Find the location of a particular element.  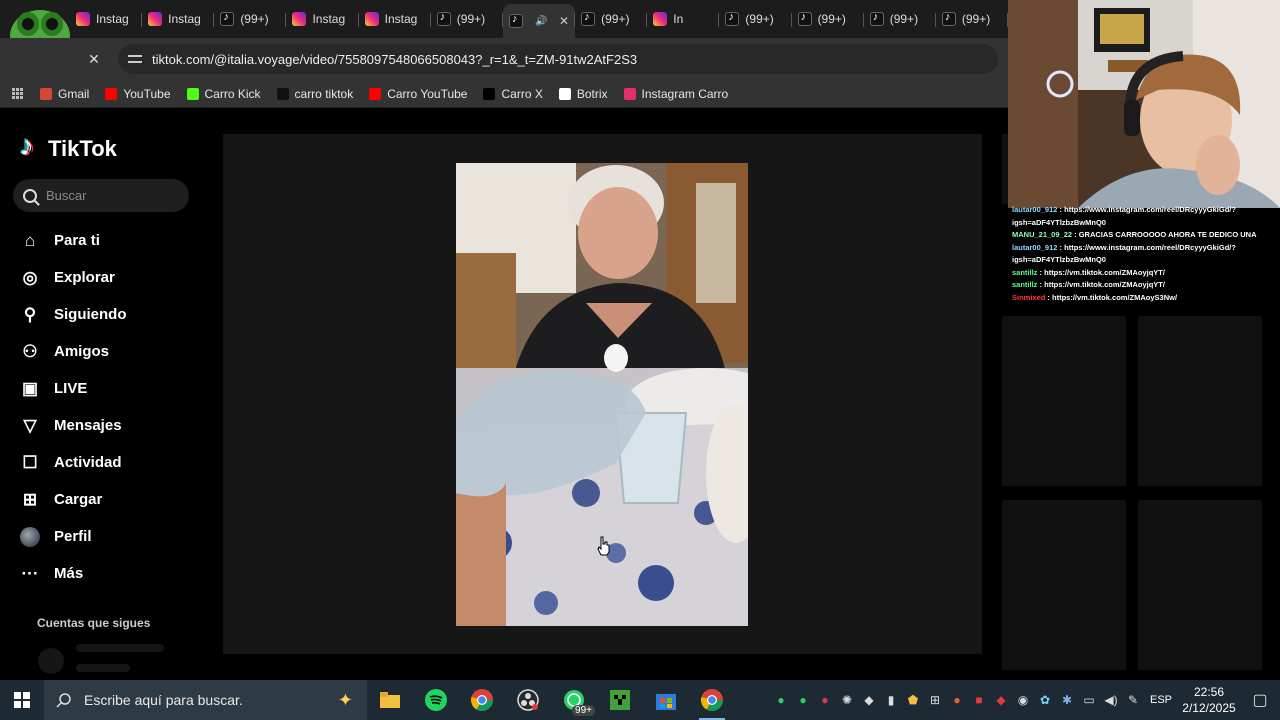

loading-line-placeholder is located at coordinates (103, 668).